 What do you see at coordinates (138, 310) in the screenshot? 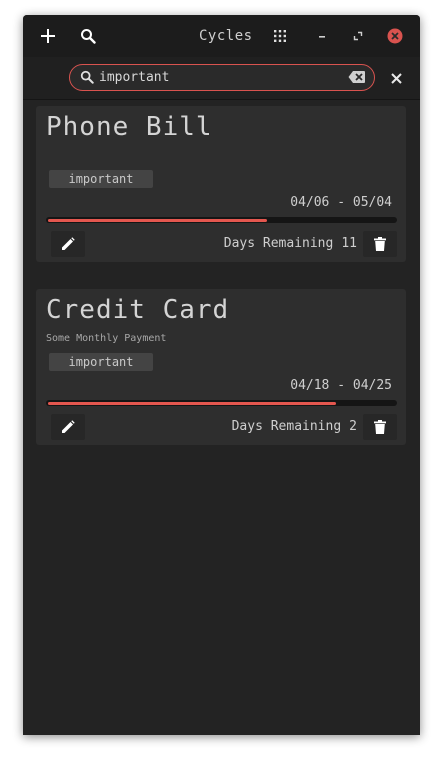
I see `cycle-title: Credit Card` at bounding box center [138, 310].